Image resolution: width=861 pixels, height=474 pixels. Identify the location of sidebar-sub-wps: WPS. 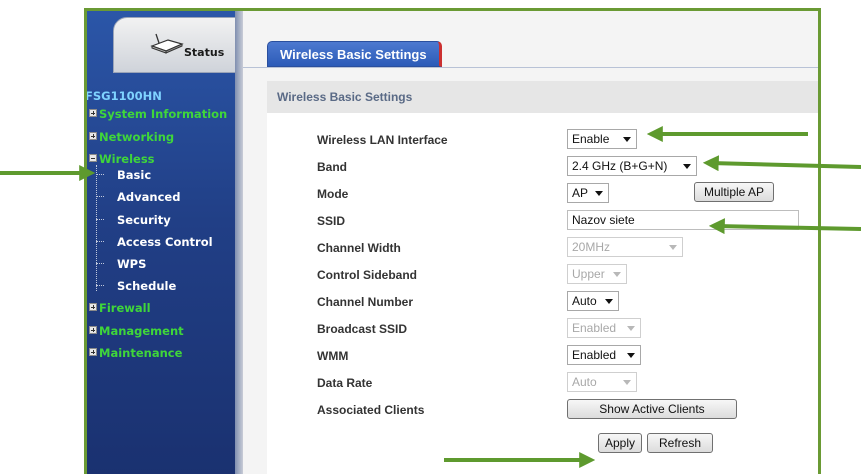
(131, 264).